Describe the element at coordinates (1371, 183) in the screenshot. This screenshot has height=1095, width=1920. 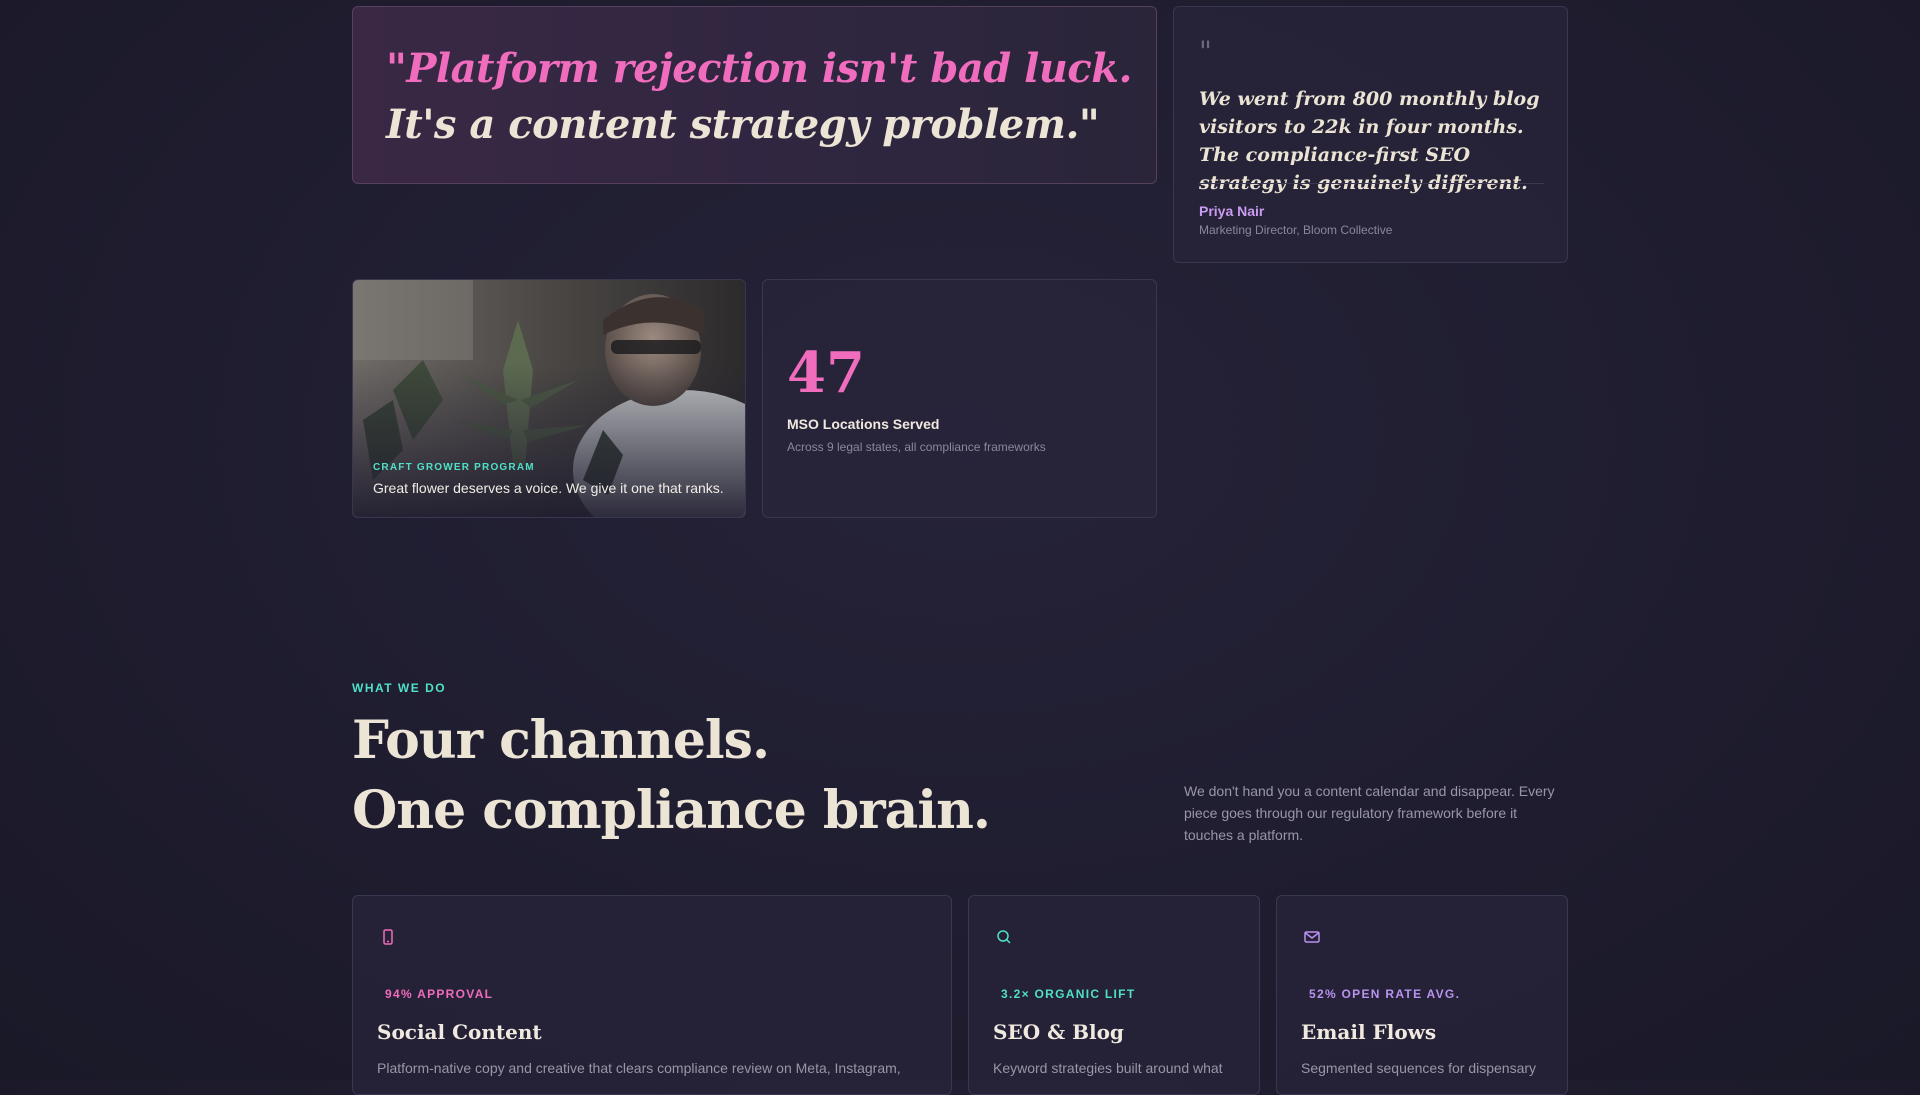
I see `testimonial-divider` at that location.